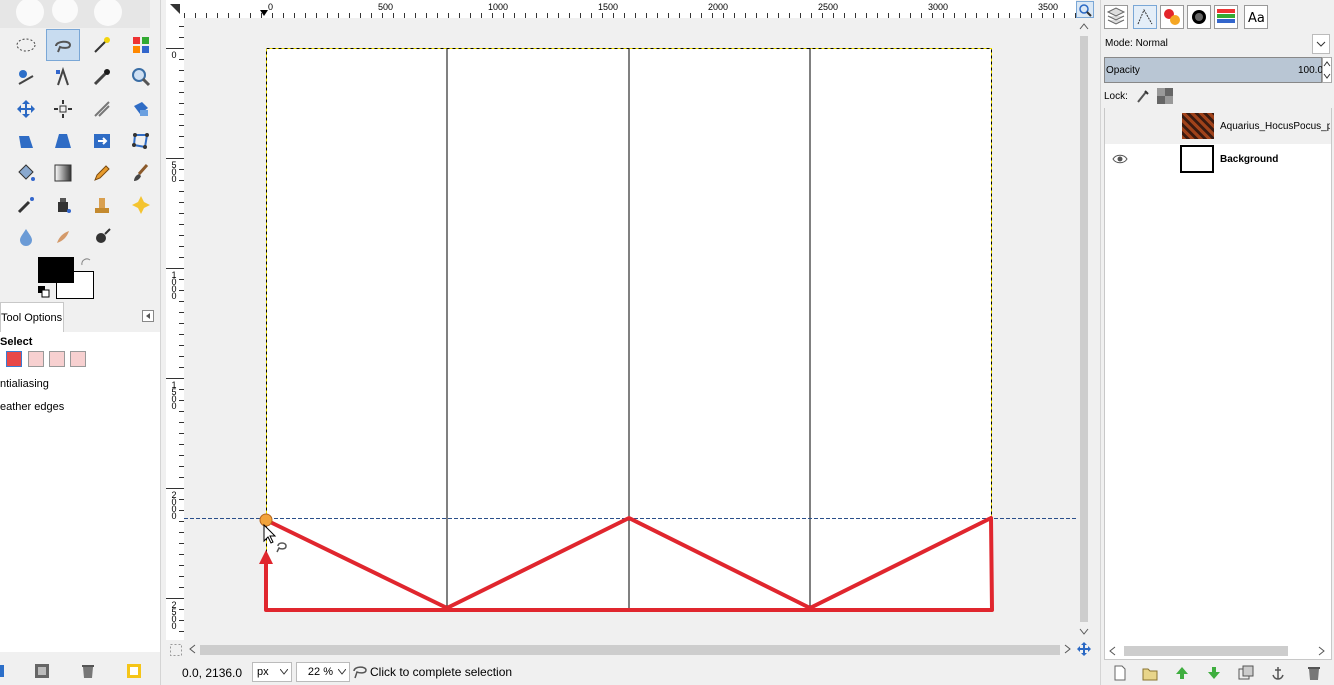  What do you see at coordinates (63, 109) in the screenshot?
I see `align-tool-icon` at bounding box center [63, 109].